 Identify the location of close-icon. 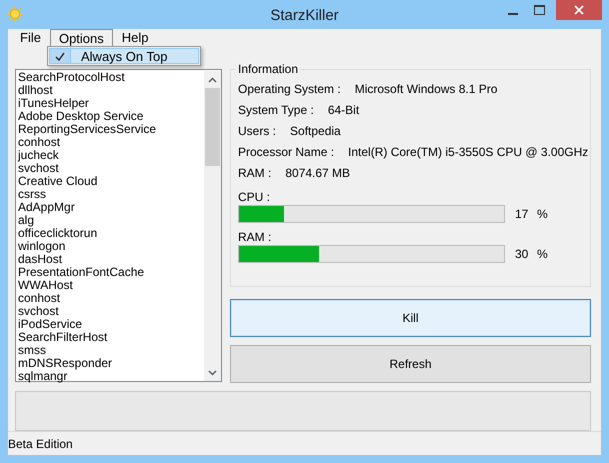
(579, 10).